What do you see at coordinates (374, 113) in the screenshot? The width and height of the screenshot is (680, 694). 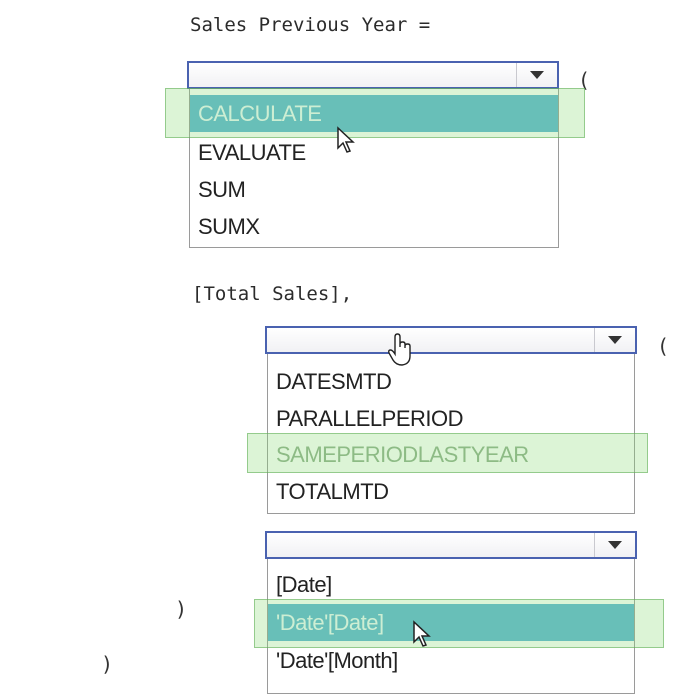 I see `option-calculate: CALCULATE` at bounding box center [374, 113].